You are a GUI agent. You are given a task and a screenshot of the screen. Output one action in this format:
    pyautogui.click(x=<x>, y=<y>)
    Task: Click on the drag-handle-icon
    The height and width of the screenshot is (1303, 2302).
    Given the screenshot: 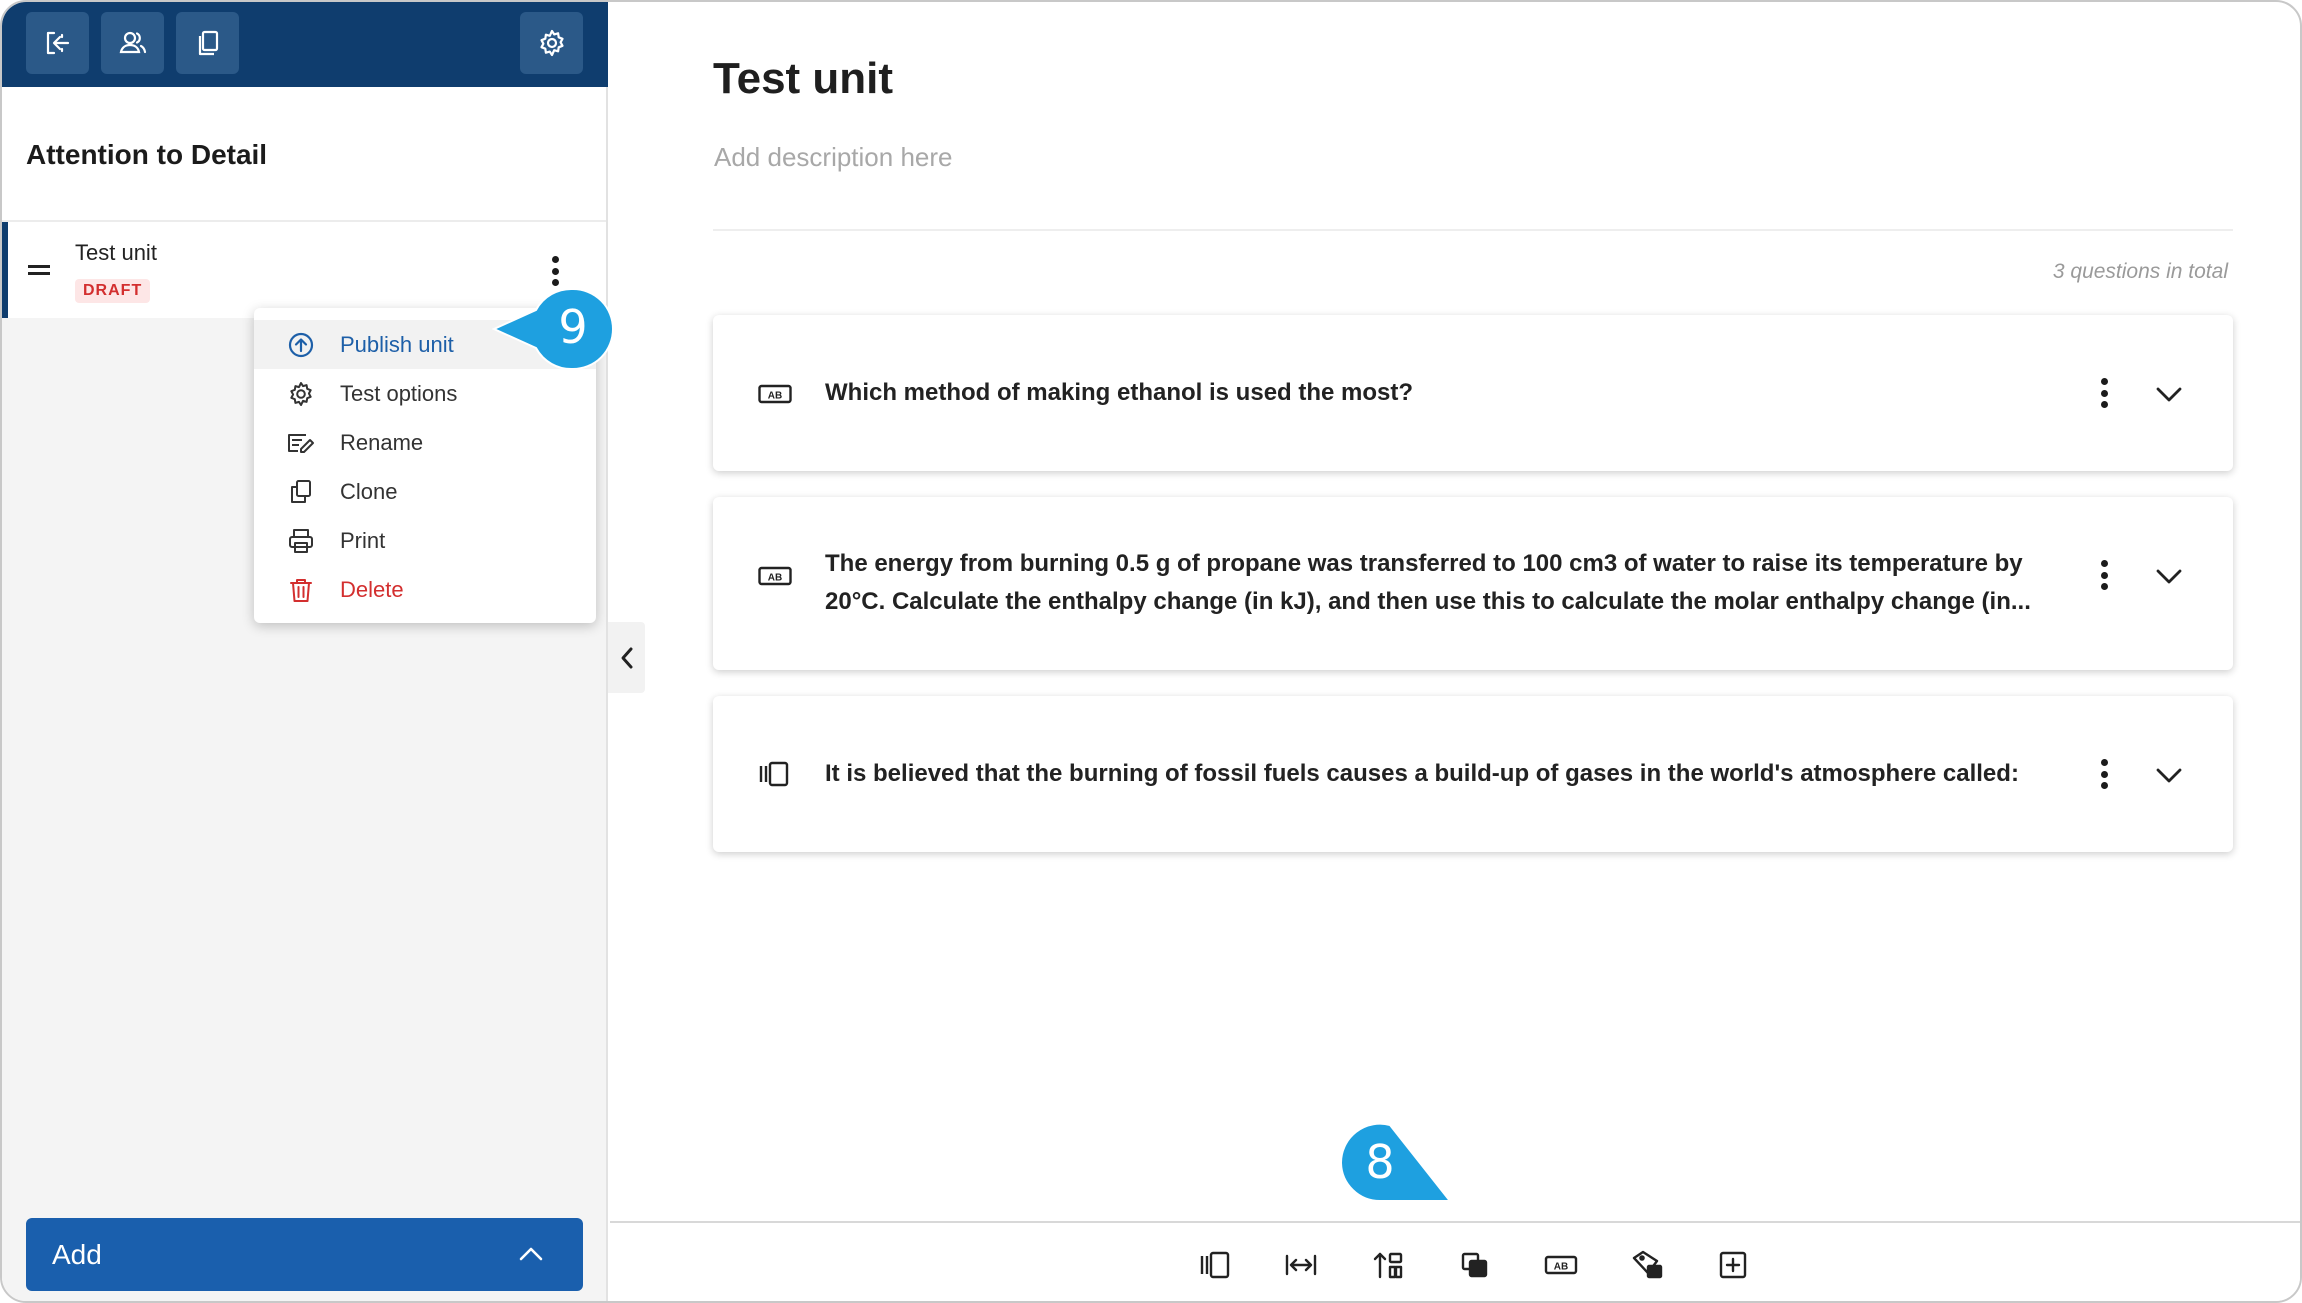 What is the action you would take?
    pyautogui.click(x=41, y=270)
    